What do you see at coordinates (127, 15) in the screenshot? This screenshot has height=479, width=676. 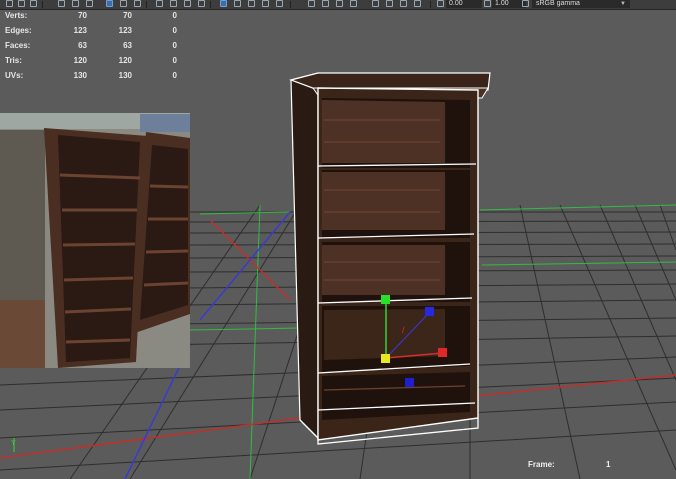 I see `hud-value-selected: 70` at bounding box center [127, 15].